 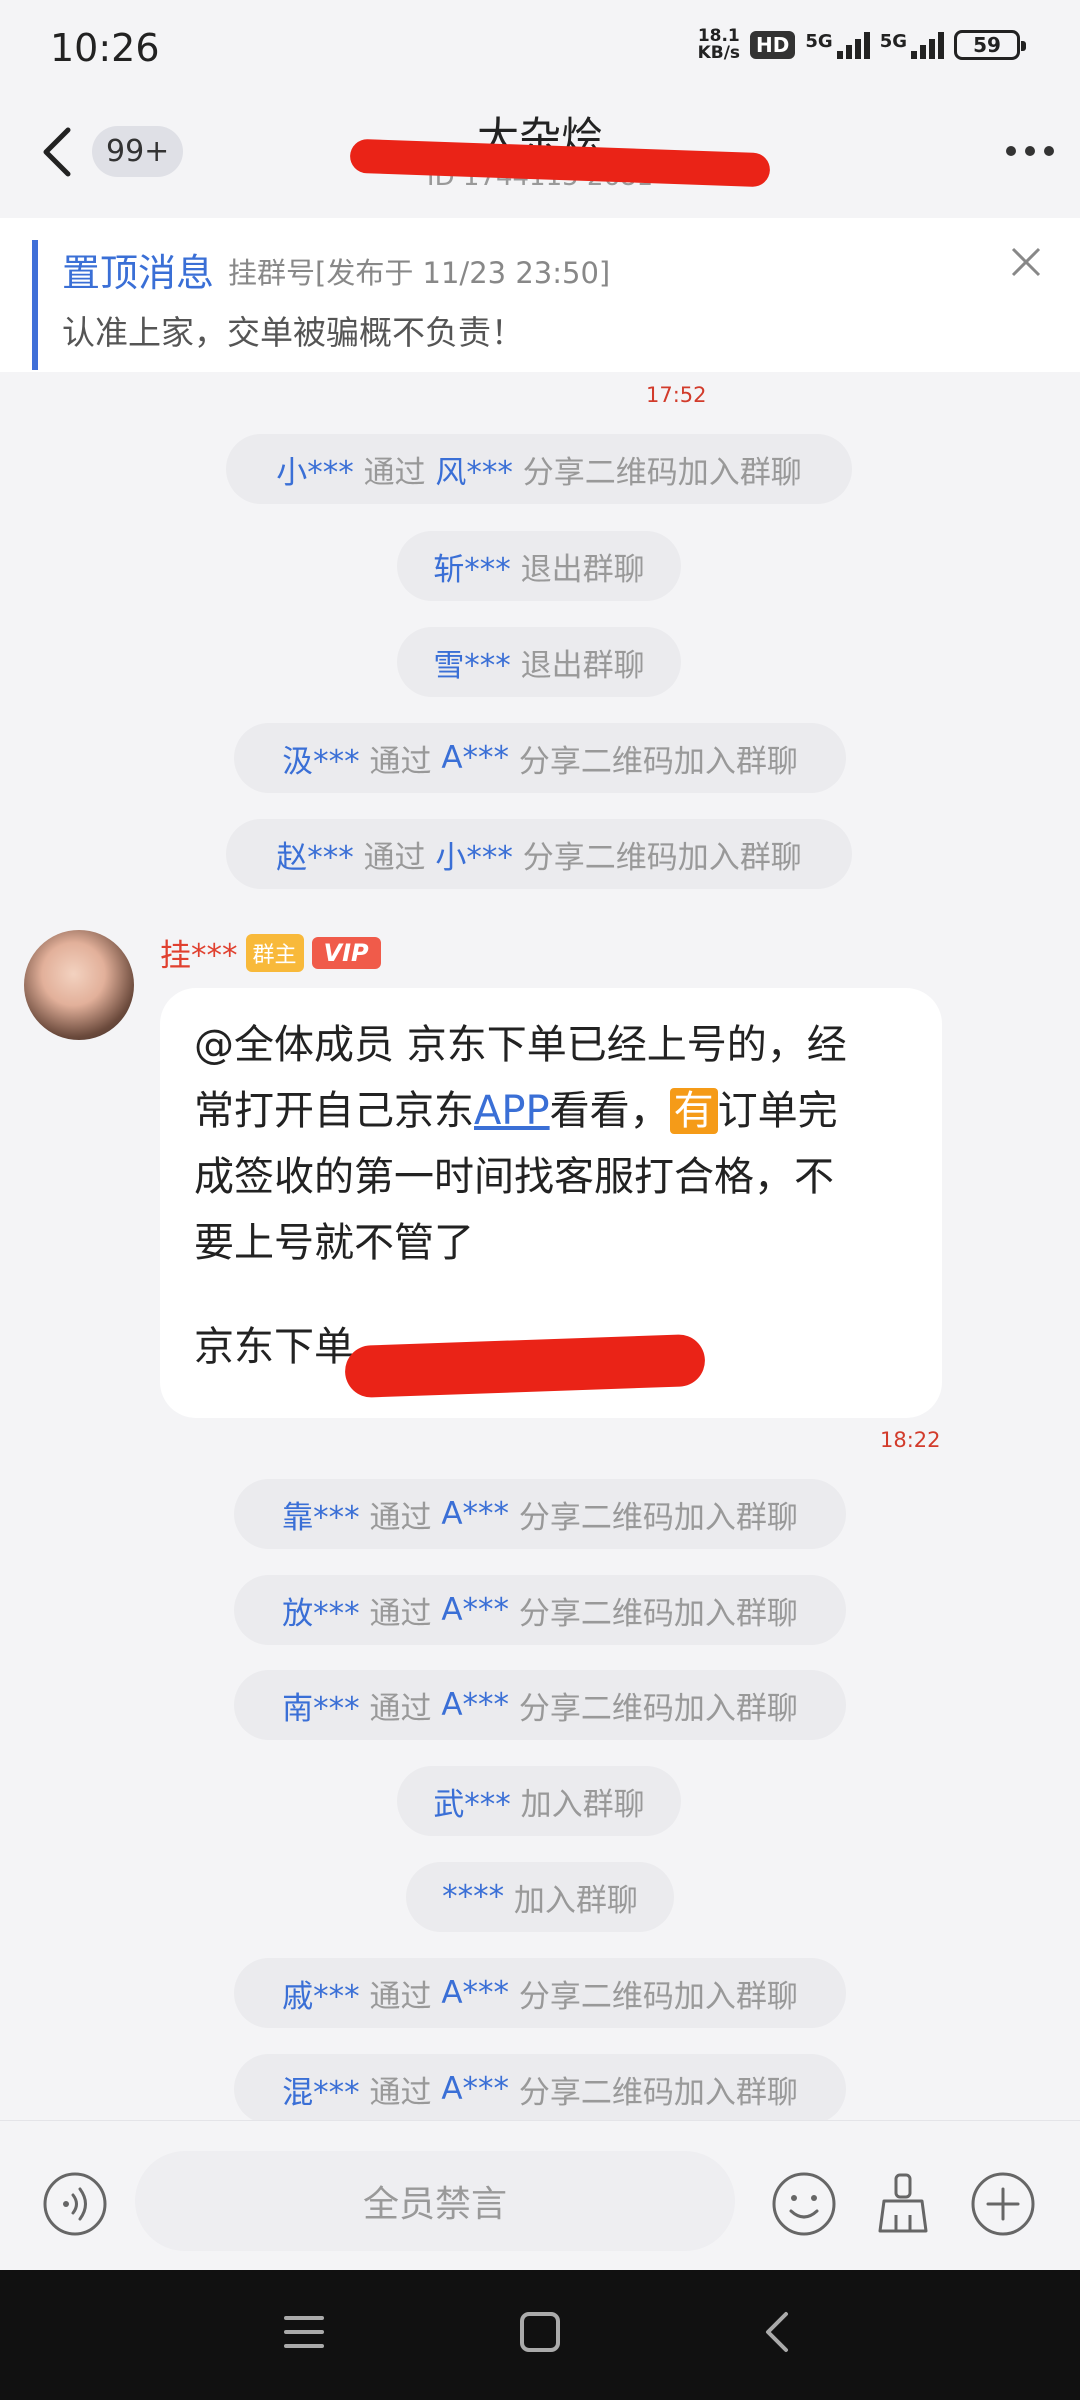 I want to click on message-line: 成签收的第一时间找客服打合格，不, so click(x=514, y=1177).